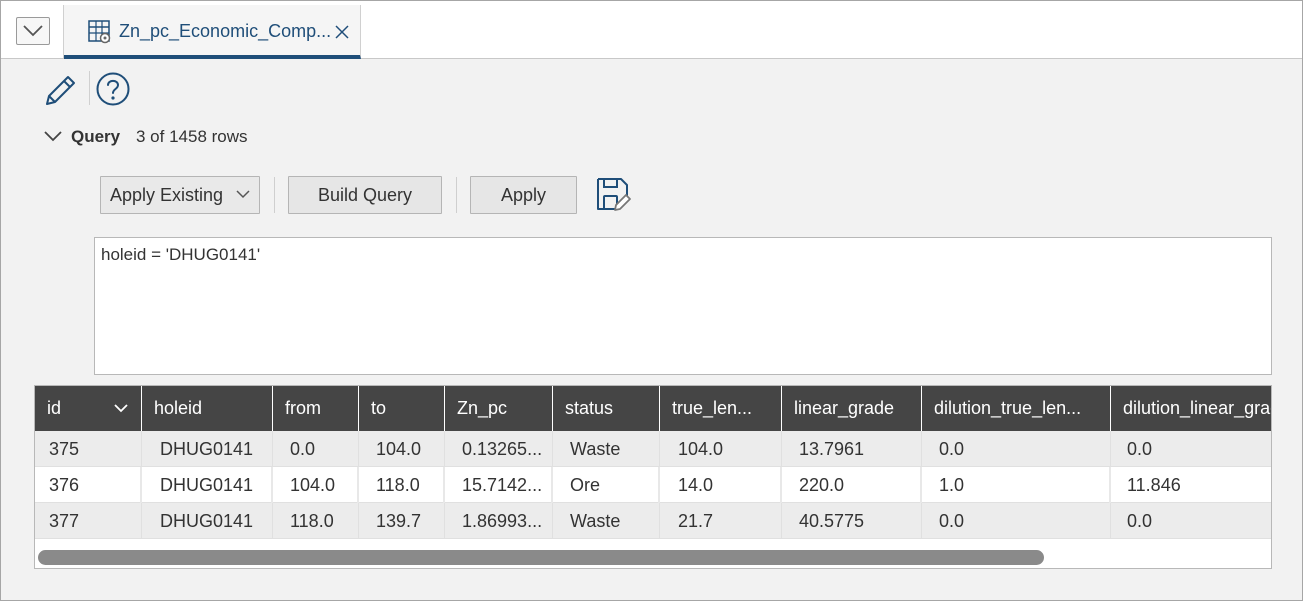 This screenshot has height=601, width=1303. I want to click on cell-from: 118.0, so click(316, 521).